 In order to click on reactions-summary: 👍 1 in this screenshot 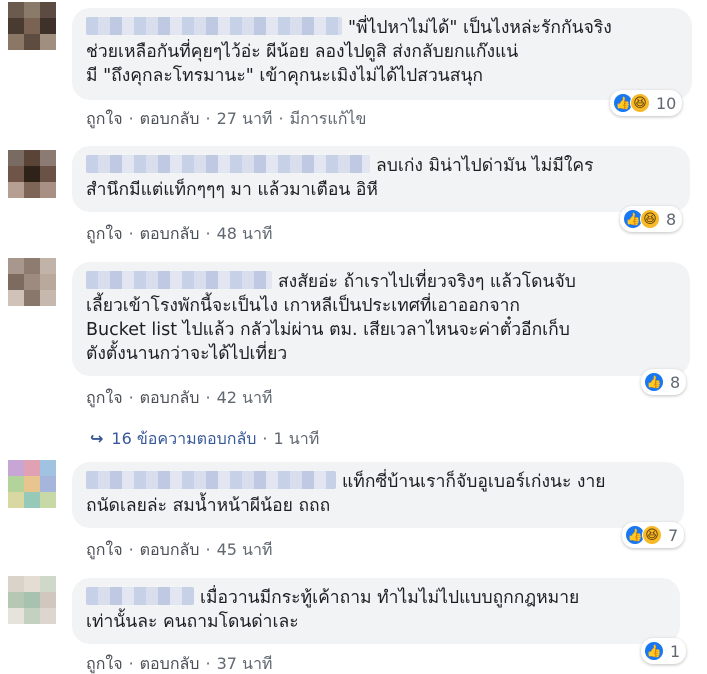, I will do `click(664, 651)`.